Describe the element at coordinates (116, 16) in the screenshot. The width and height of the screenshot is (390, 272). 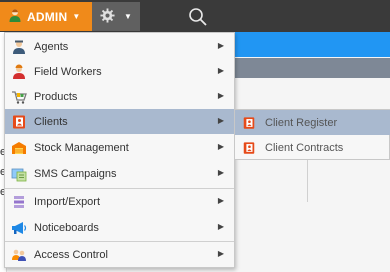
I see `settings-menu-button: ▼` at that location.